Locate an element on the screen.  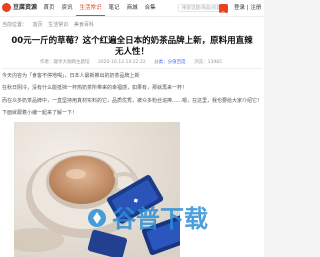
search-input: 搜索话题/商品/问题 is located at coordinates (201, 8).